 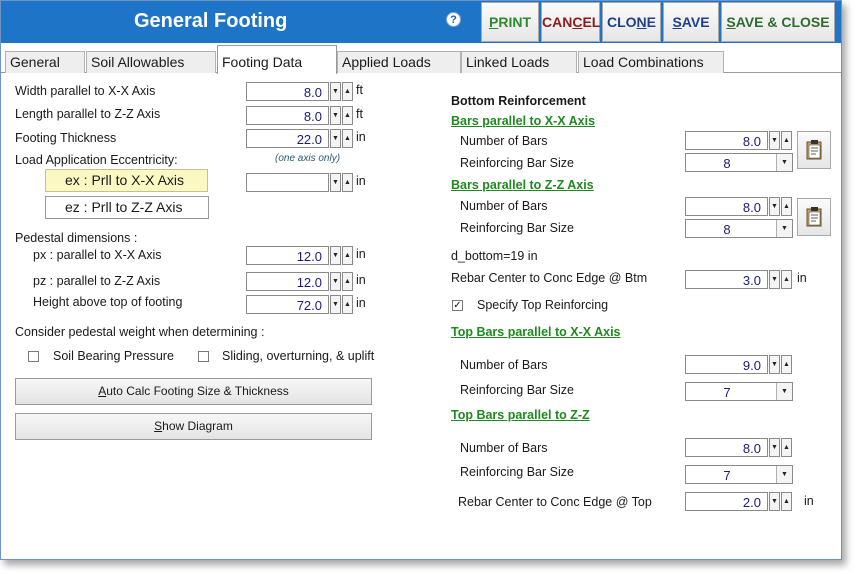 I want to click on eccentricity-hint: (one axis only), so click(x=308, y=158).